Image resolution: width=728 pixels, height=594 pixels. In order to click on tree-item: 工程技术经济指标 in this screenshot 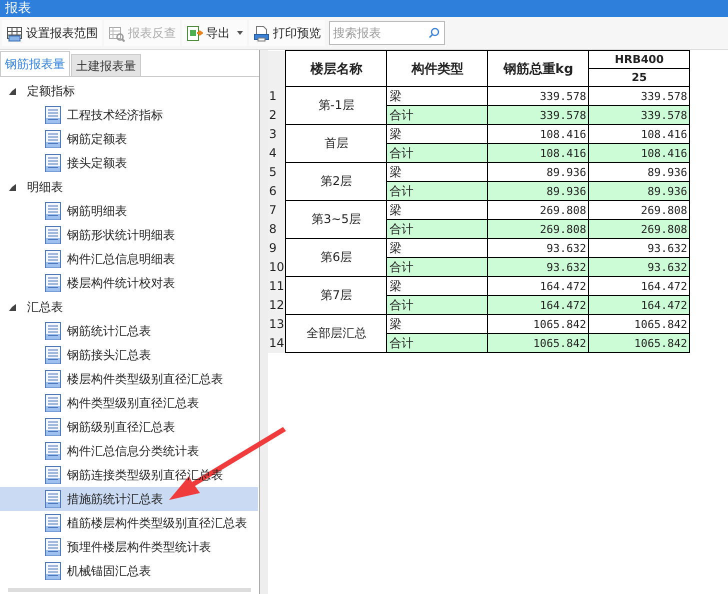, I will do `click(129, 115)`.